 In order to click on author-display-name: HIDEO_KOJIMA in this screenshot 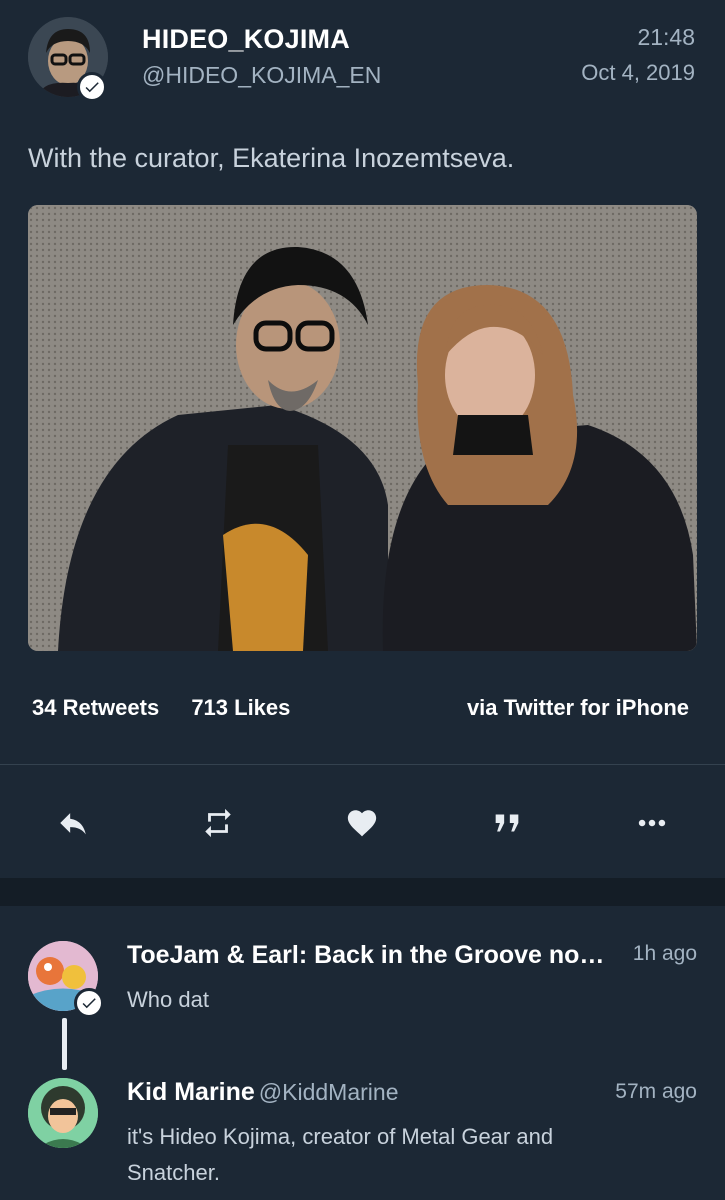, I will do `click(246, 39)`.